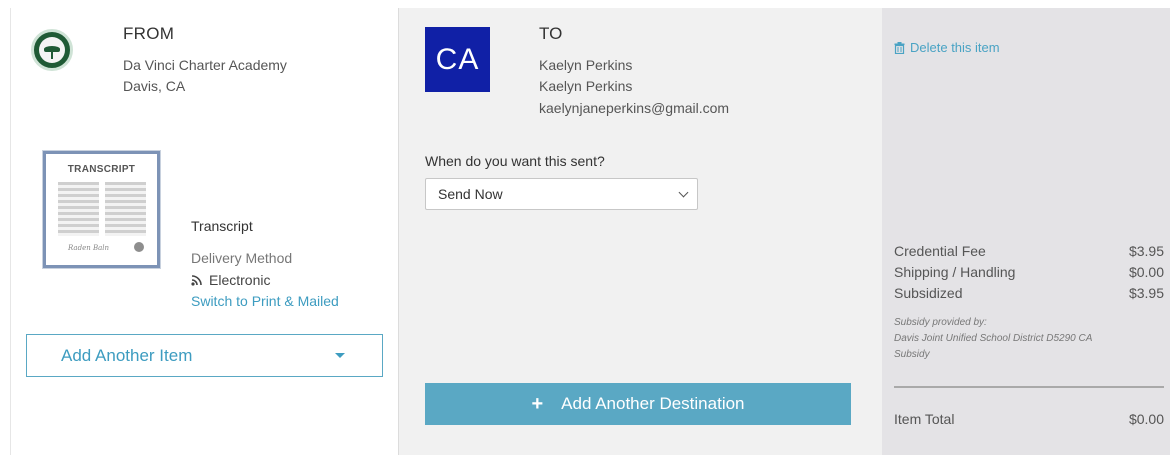  What do you see at coordinates (924, 419) in the screenshot?
I see `item-total-label: Item Total` at bounding box center [924, 419].